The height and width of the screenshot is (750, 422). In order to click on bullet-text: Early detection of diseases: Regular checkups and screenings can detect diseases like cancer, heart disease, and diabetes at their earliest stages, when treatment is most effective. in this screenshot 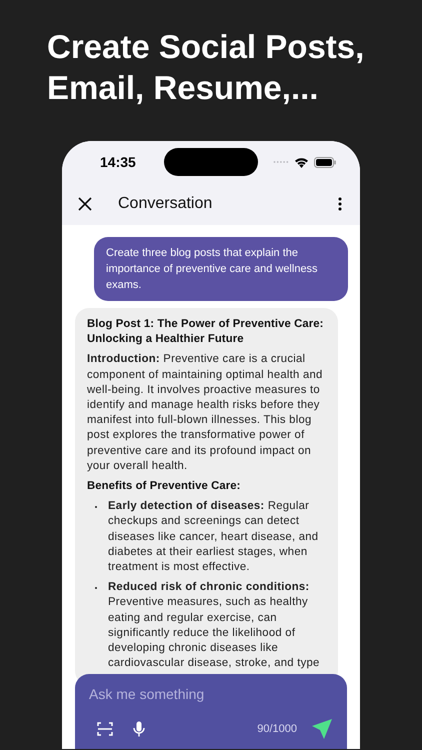, I will do `click(214, 537)`.